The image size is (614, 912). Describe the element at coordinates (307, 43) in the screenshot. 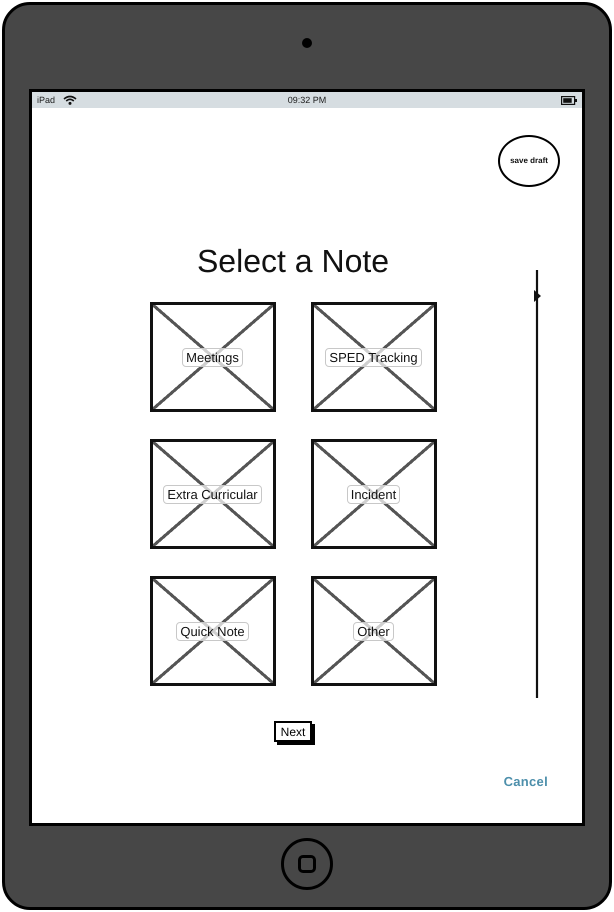

I see `camera-dot-icon` at that location.